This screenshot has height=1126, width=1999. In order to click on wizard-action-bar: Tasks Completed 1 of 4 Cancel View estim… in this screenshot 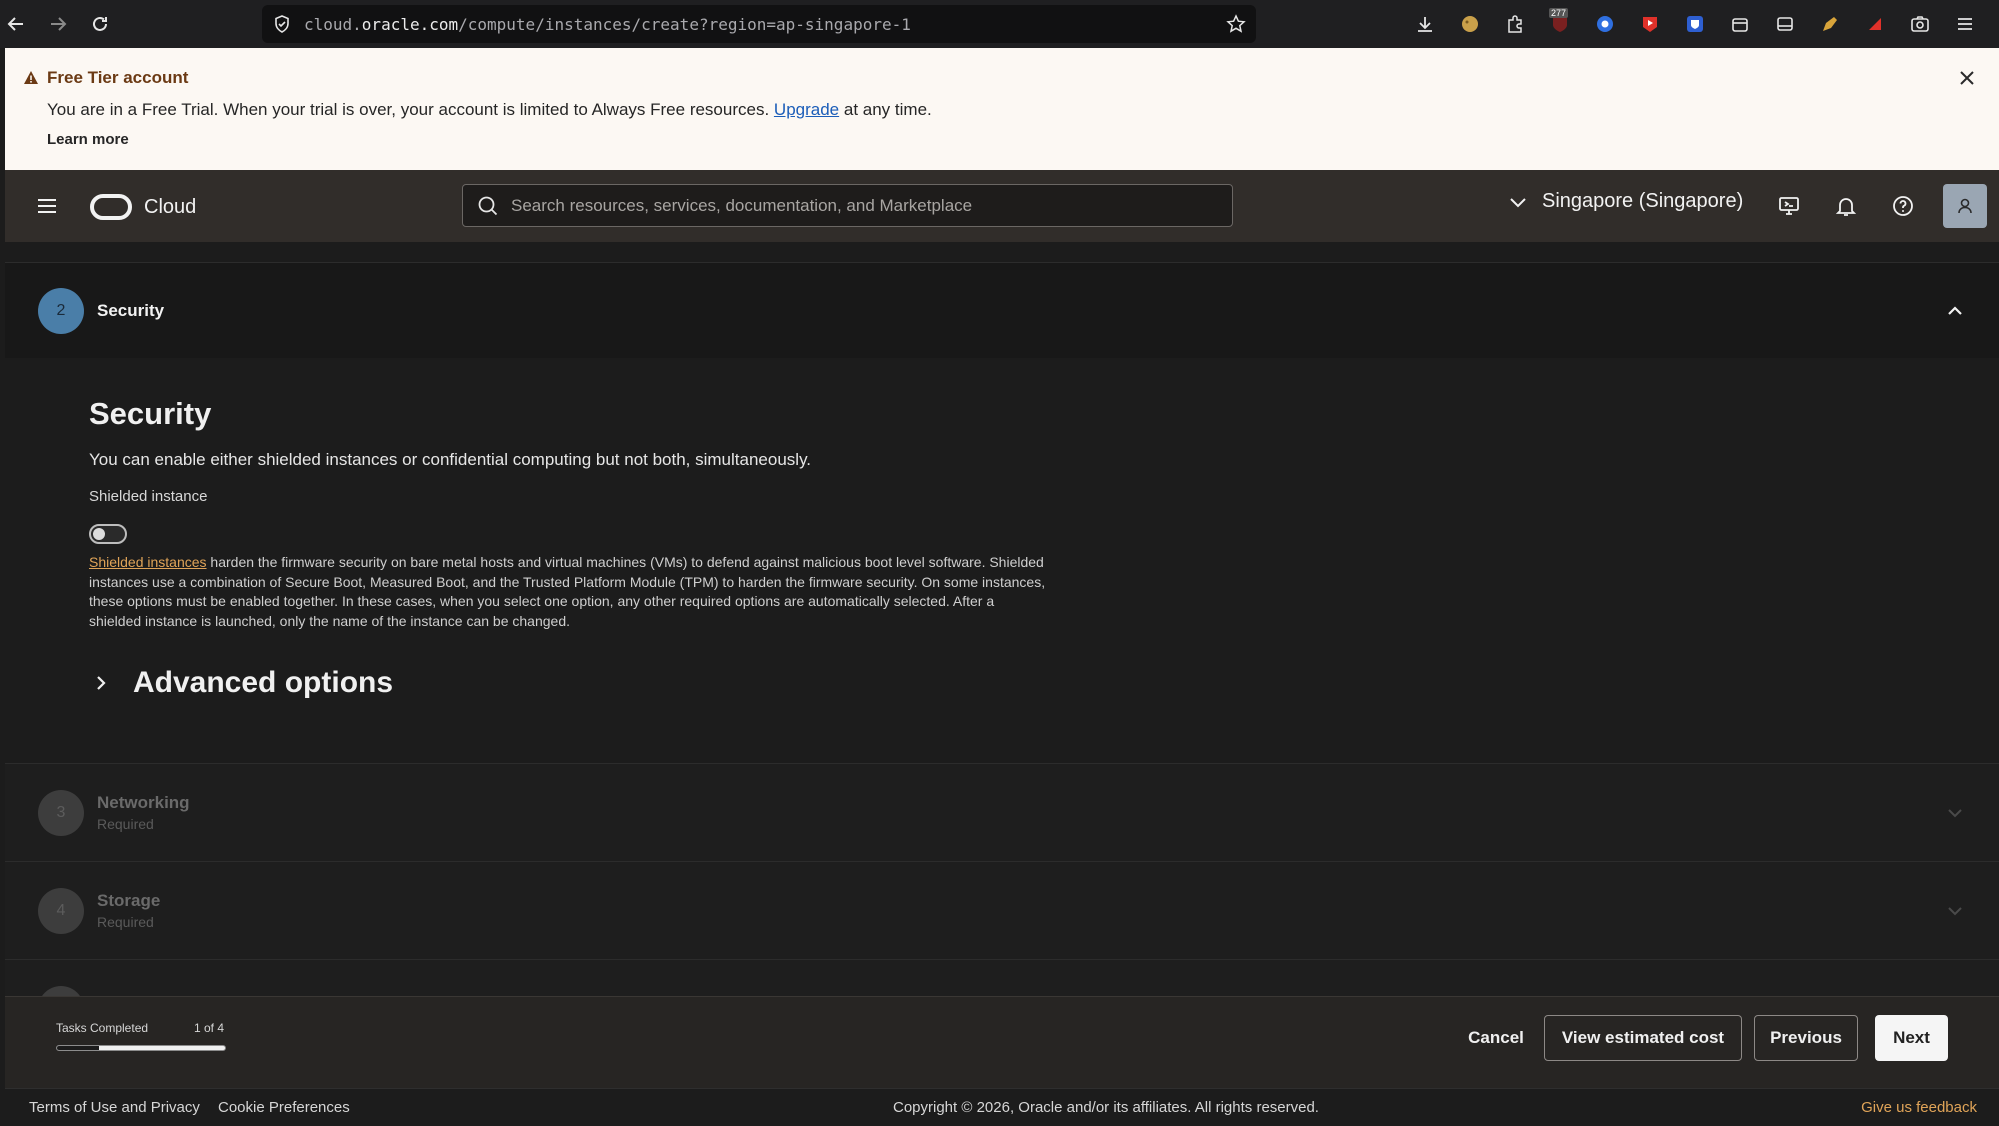, I will do `click(1002, 1042)`.